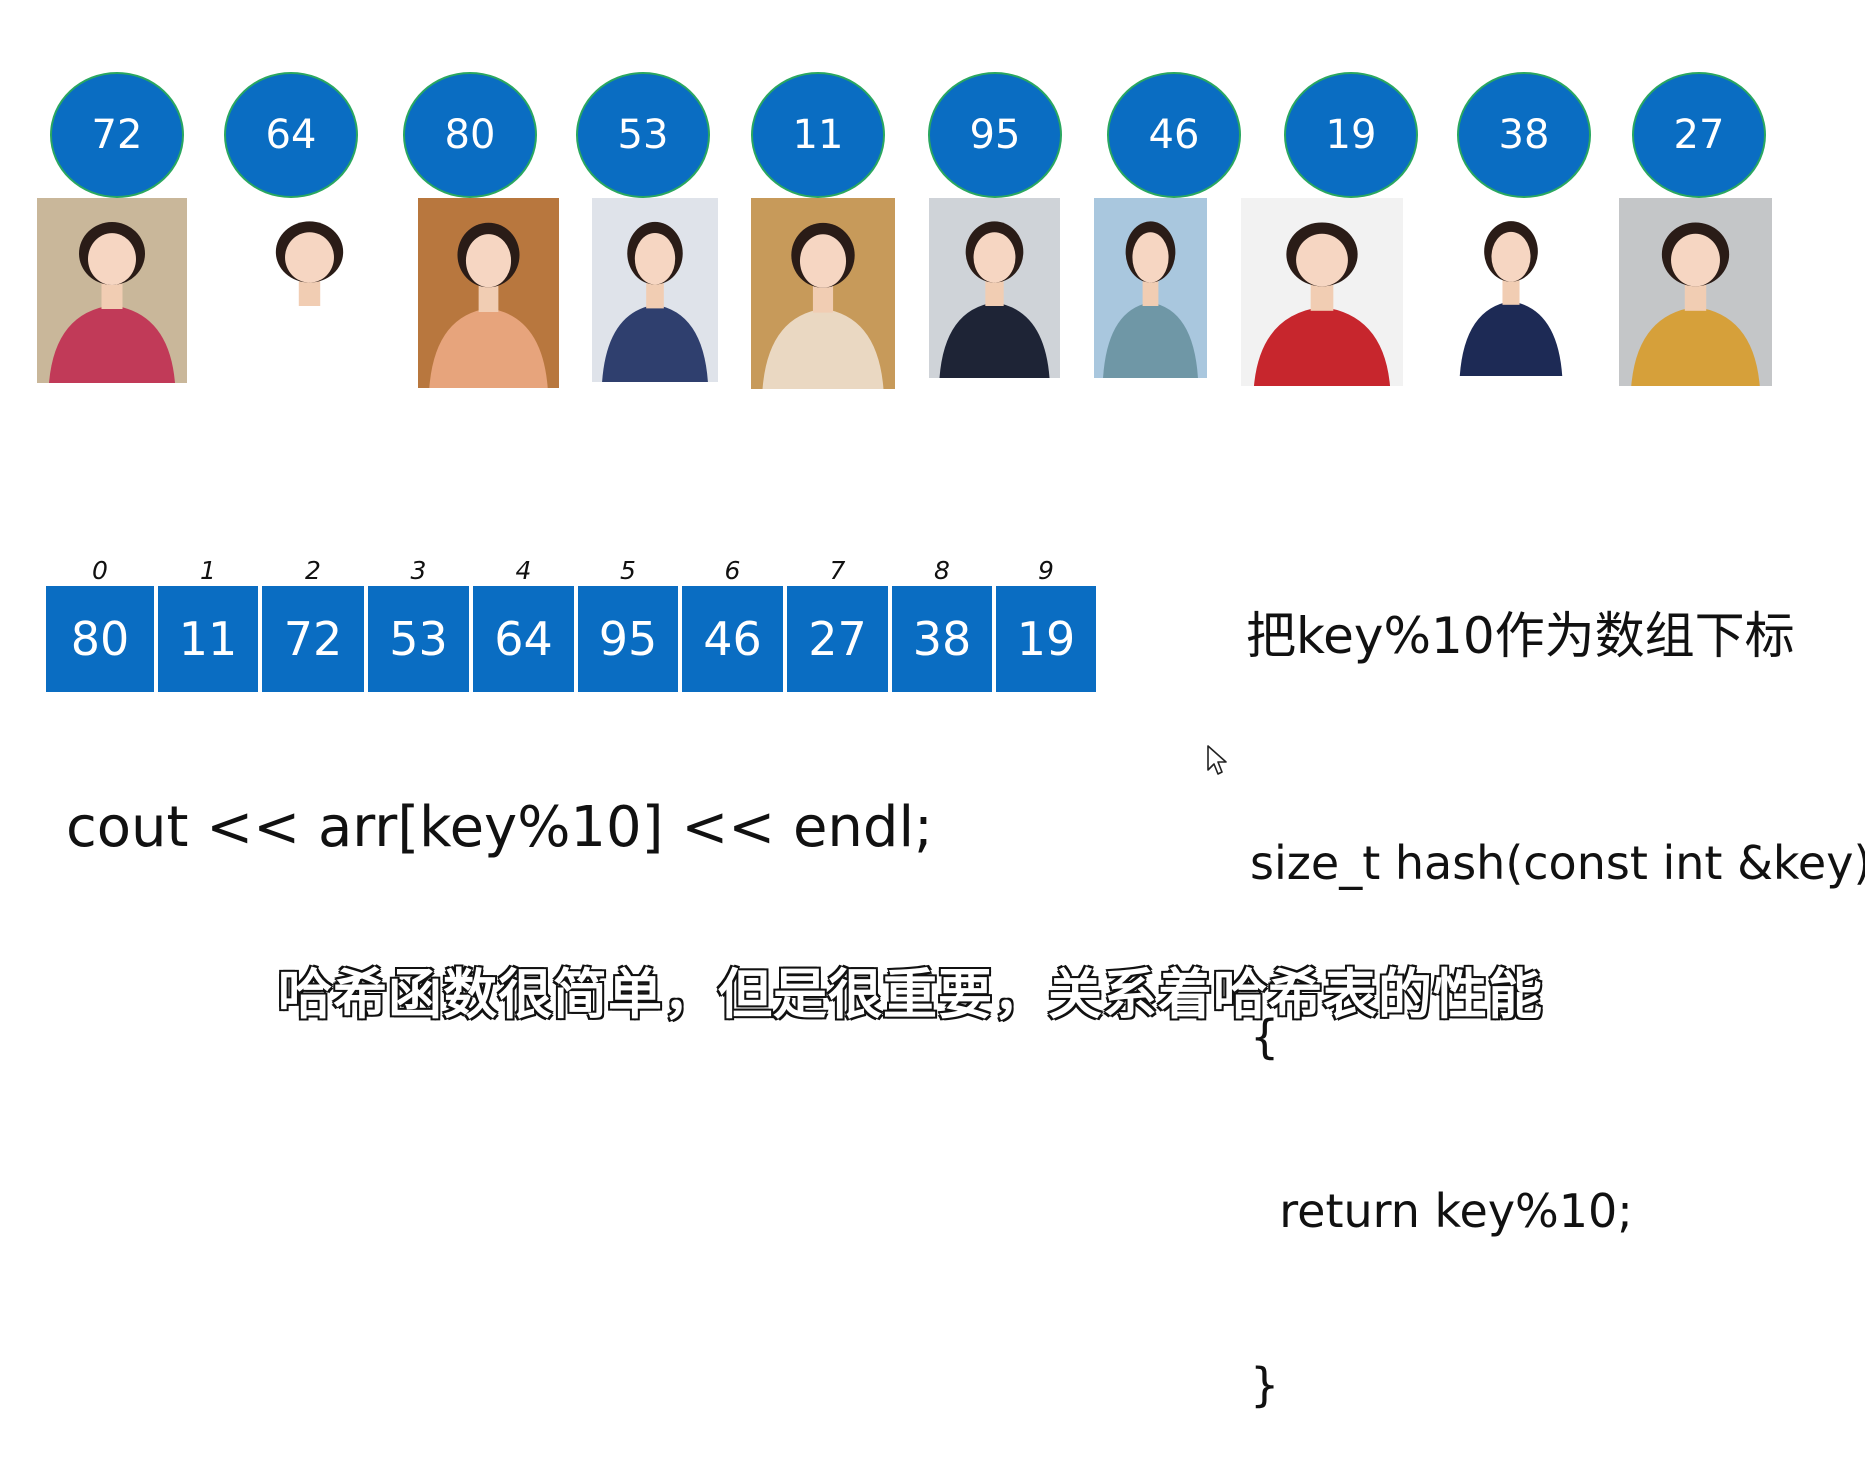 The height and width of the screenshot is (1472, 1865). I want to click on array-index: 4, so click(523, 570).